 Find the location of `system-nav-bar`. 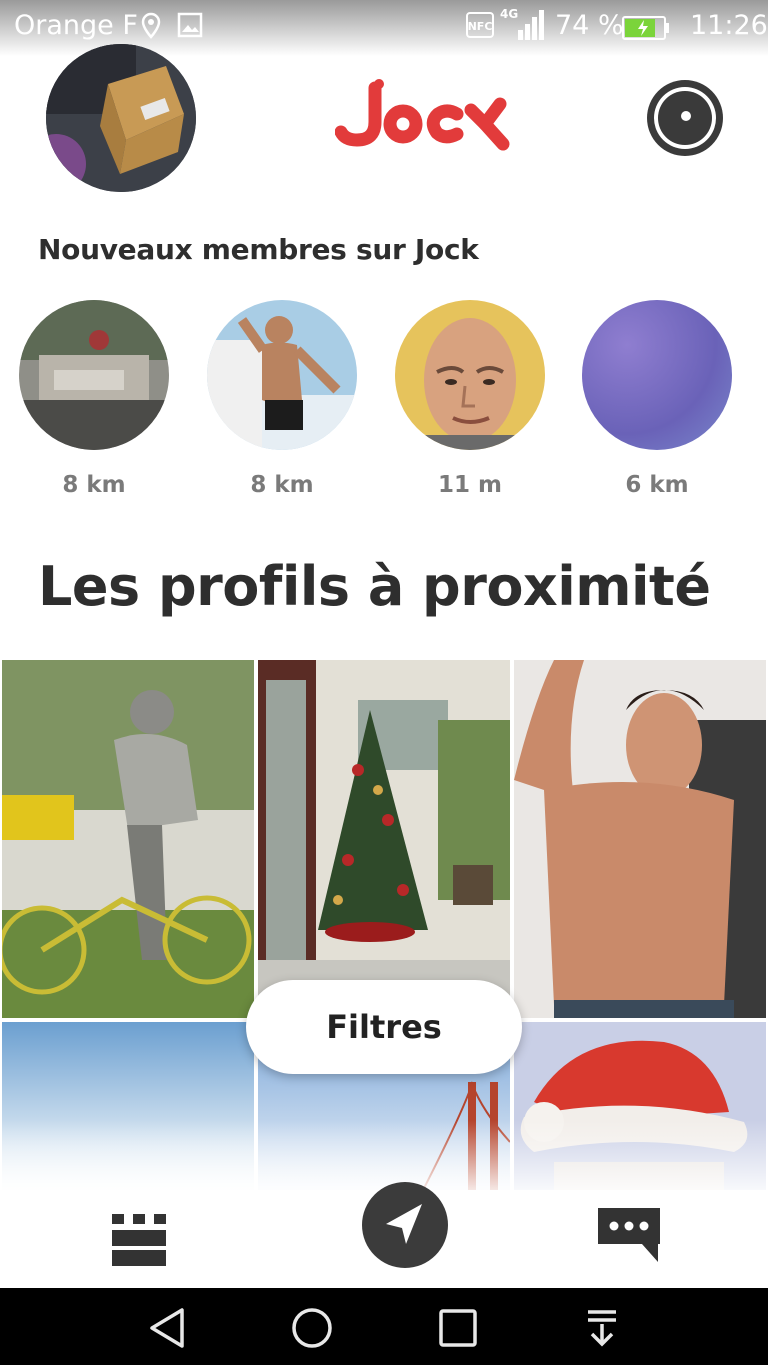

system-nav-bar is located at coordinates (384, 1326).